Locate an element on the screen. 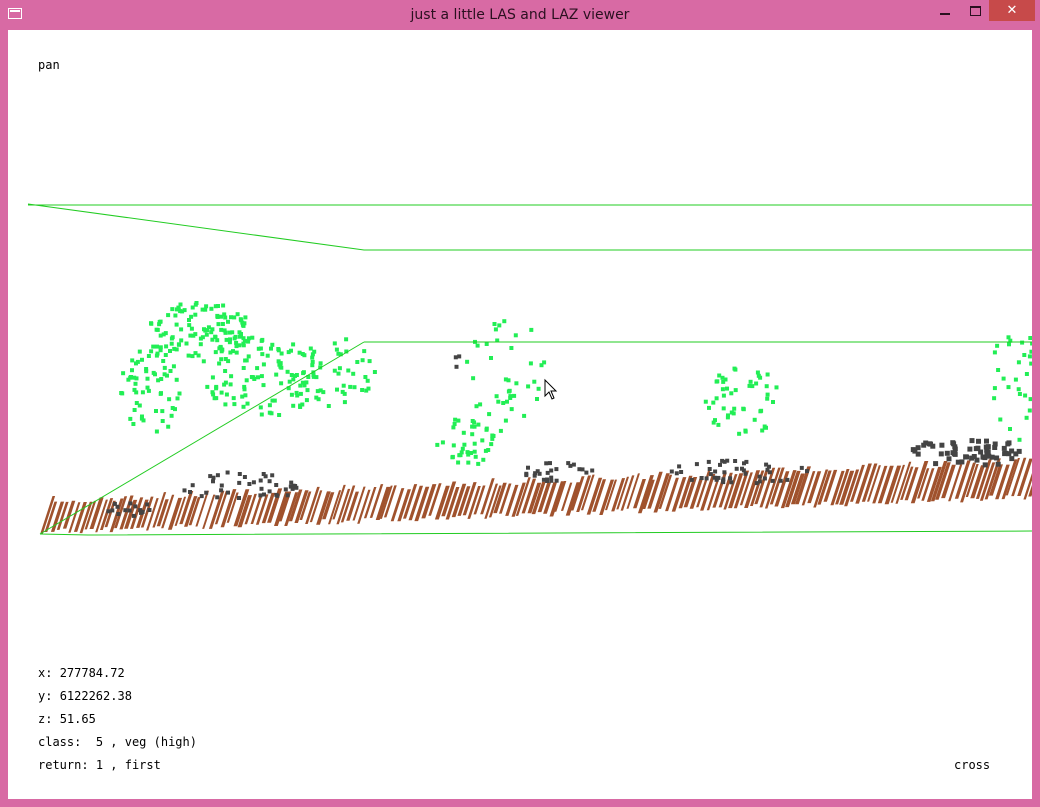 The height and width of the screenshot is (807, 1040). z-coordinate-readout: z: 51.65 is located at coordinates (67, 719).